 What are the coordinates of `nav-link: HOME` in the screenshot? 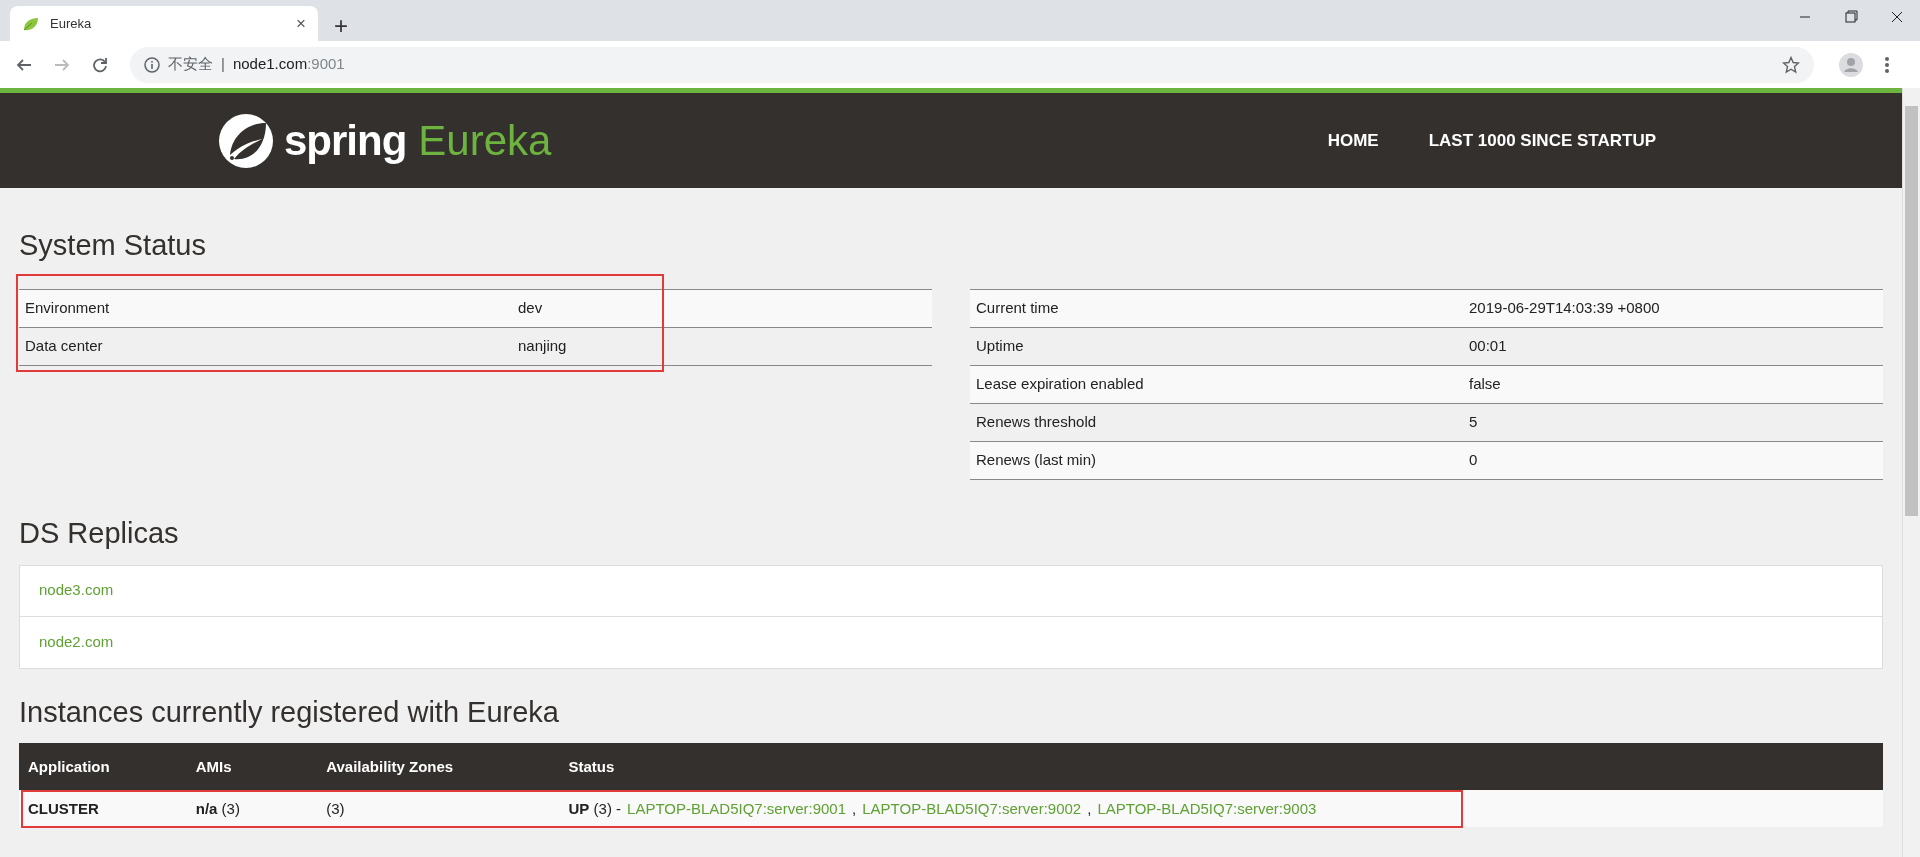 It's located at (1353, 140).